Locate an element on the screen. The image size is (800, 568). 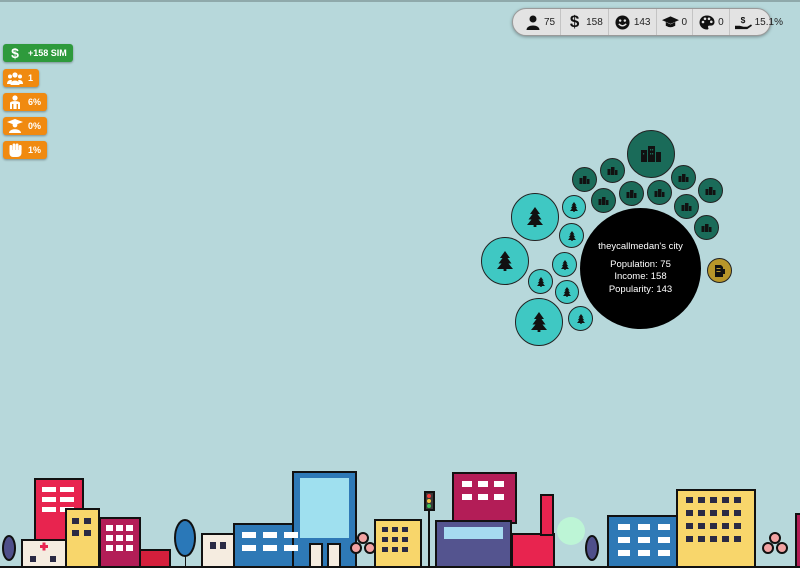
stat-culture: 0 is located at coordinates (711, 22).